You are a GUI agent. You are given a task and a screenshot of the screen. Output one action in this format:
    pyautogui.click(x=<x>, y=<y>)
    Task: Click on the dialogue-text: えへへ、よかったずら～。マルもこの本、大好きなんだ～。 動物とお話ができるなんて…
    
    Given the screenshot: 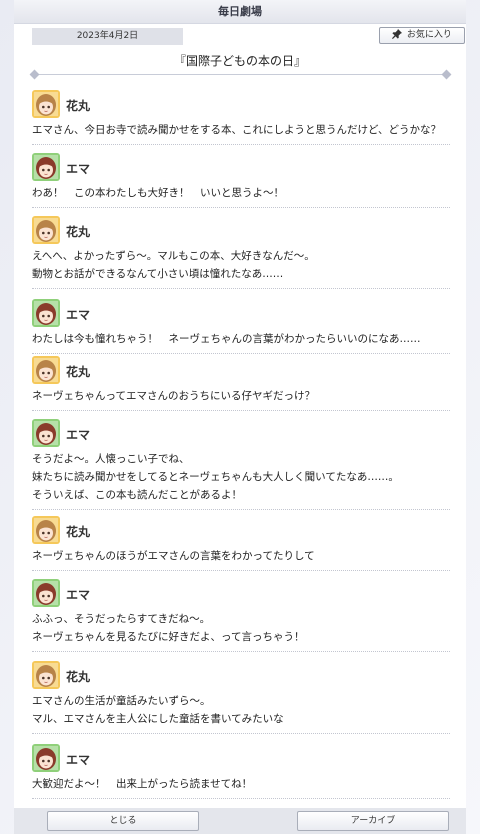 What is the action you would take?
    pyautogui.click(x=173, y=265)
    